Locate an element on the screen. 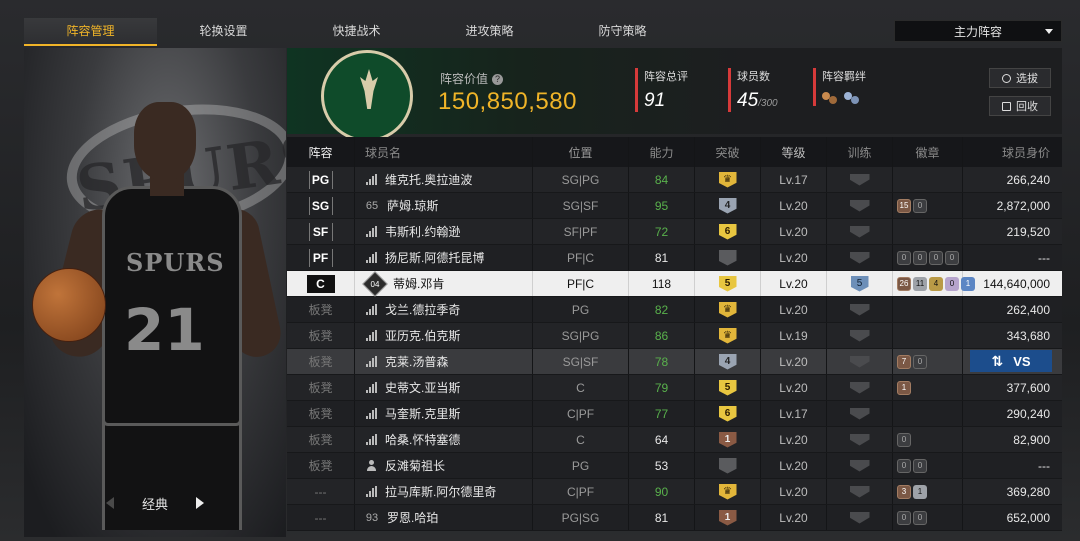  player-count-number: 45 is located at coordinates (748, 100).